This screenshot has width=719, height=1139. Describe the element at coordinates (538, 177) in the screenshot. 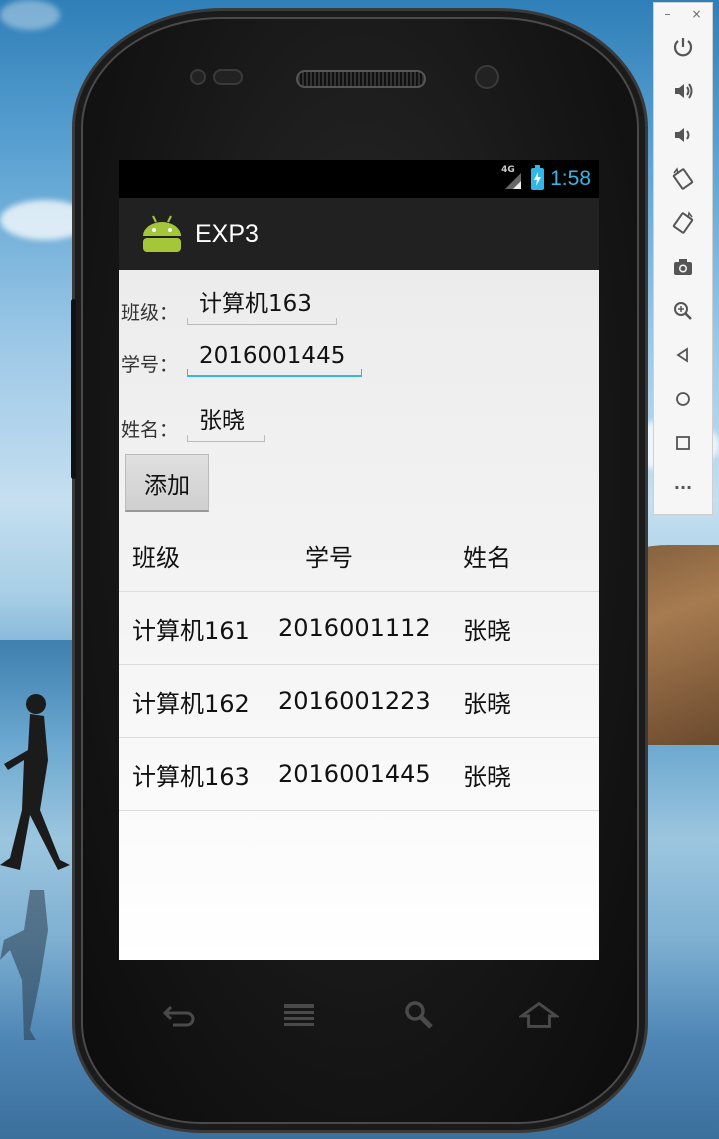

I see `battery-icon` at that location.